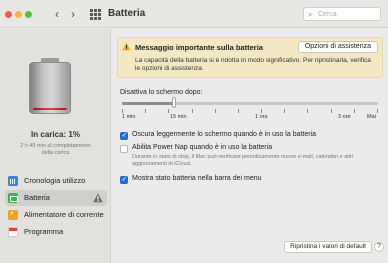 The height and width of the screenshot is (263, 388). I want to click on charge-status: In carica: 1%, so click(55, 134).